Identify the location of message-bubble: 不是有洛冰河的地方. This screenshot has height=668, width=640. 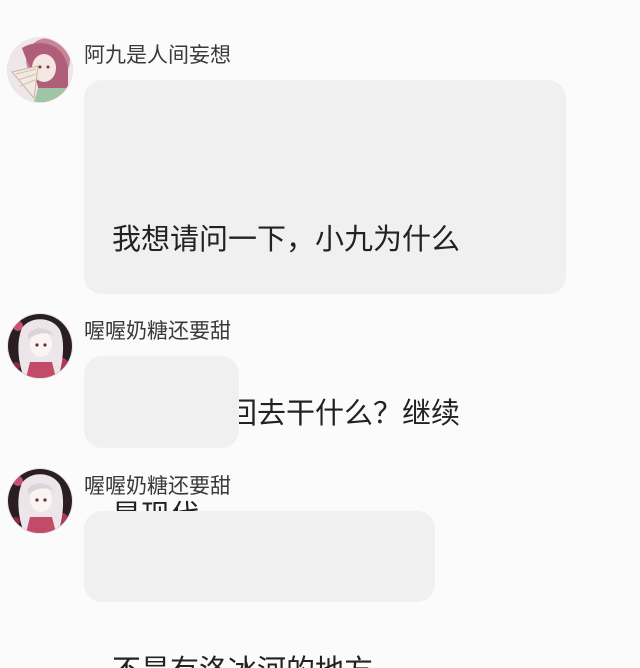
(259, 589).